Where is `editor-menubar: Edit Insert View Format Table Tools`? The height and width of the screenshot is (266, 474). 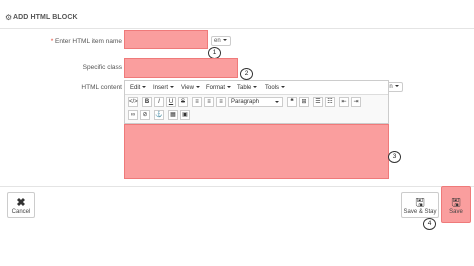
editor-menubar: Edit Insert View Format Table Tools is located at coordinates (256, 88).